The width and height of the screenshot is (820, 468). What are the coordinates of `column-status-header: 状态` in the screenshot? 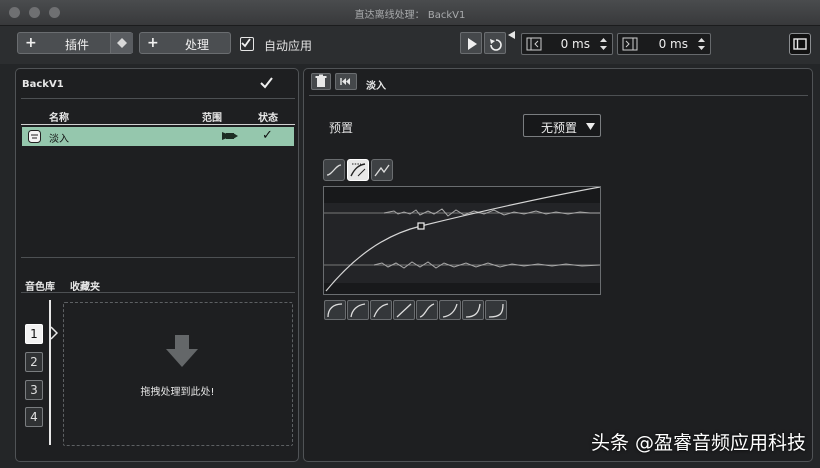 It's located at (268, 118).